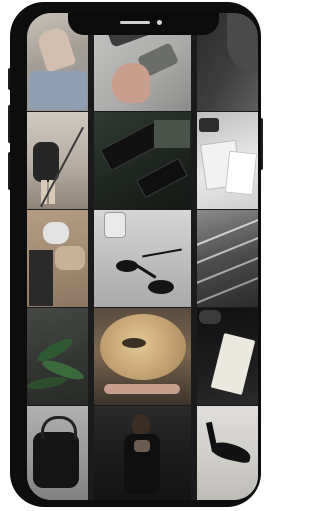  I want to click on photo-tile-book-reading, so click(227, 356).